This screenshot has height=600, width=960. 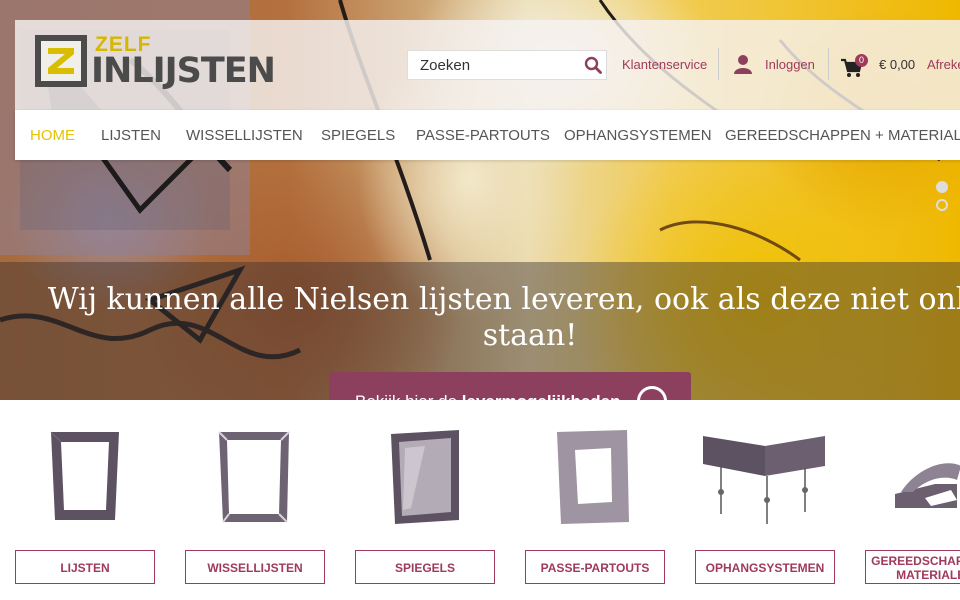 What do you see at coordinates (255, 478) in the screenshot?
I see `clip-frame-image` at bounding box center [255, 478].